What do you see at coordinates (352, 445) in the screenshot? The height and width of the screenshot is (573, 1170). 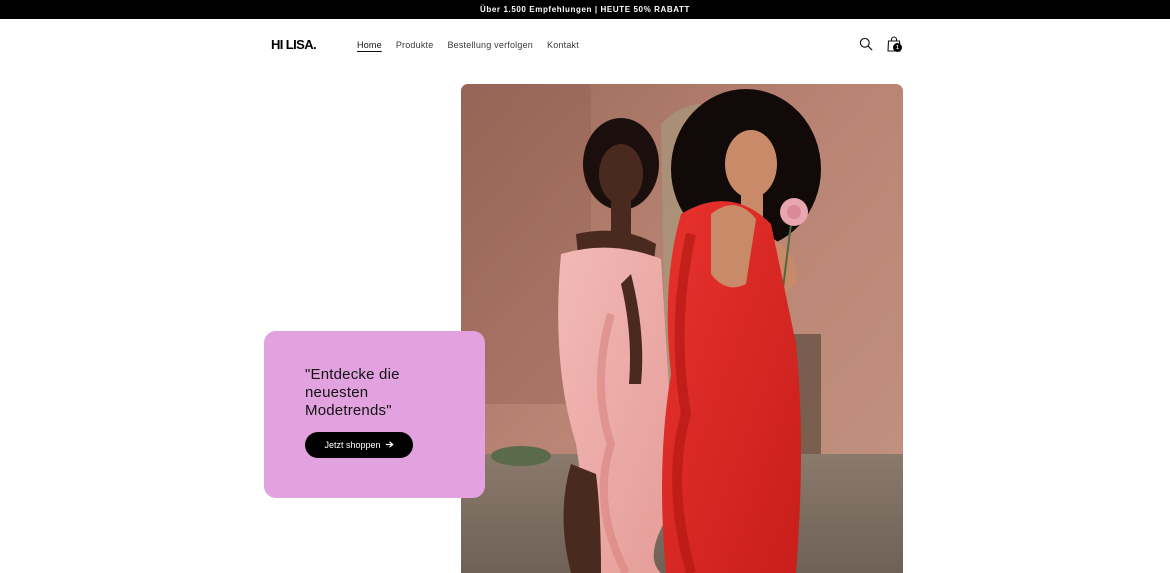 I see `shop-now-label: Jetzt shoppen` at bounding box center [352, 445].